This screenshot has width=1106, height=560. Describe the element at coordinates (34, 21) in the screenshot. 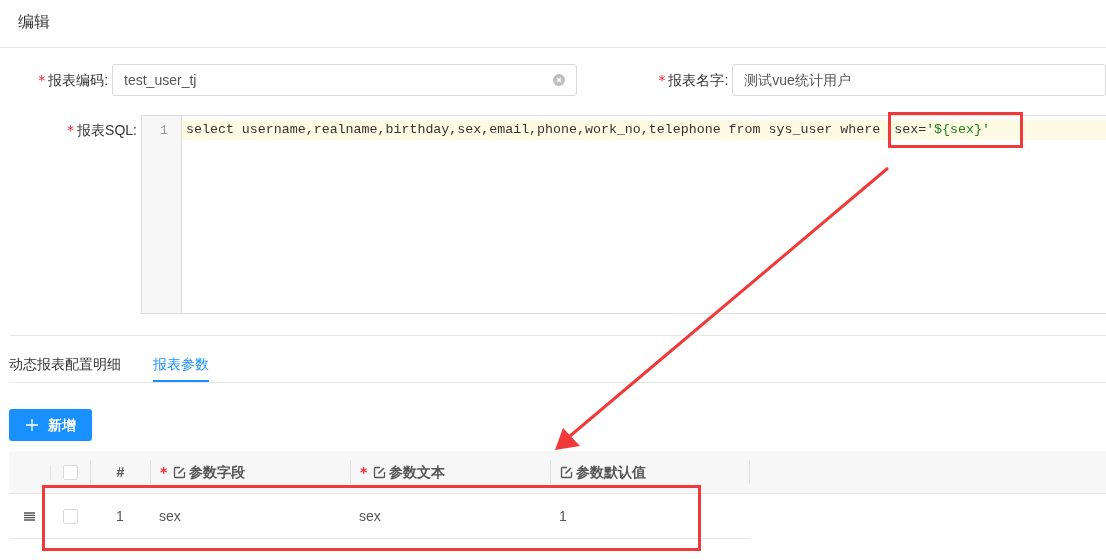

I see `modal-title: 编辑` at that location.